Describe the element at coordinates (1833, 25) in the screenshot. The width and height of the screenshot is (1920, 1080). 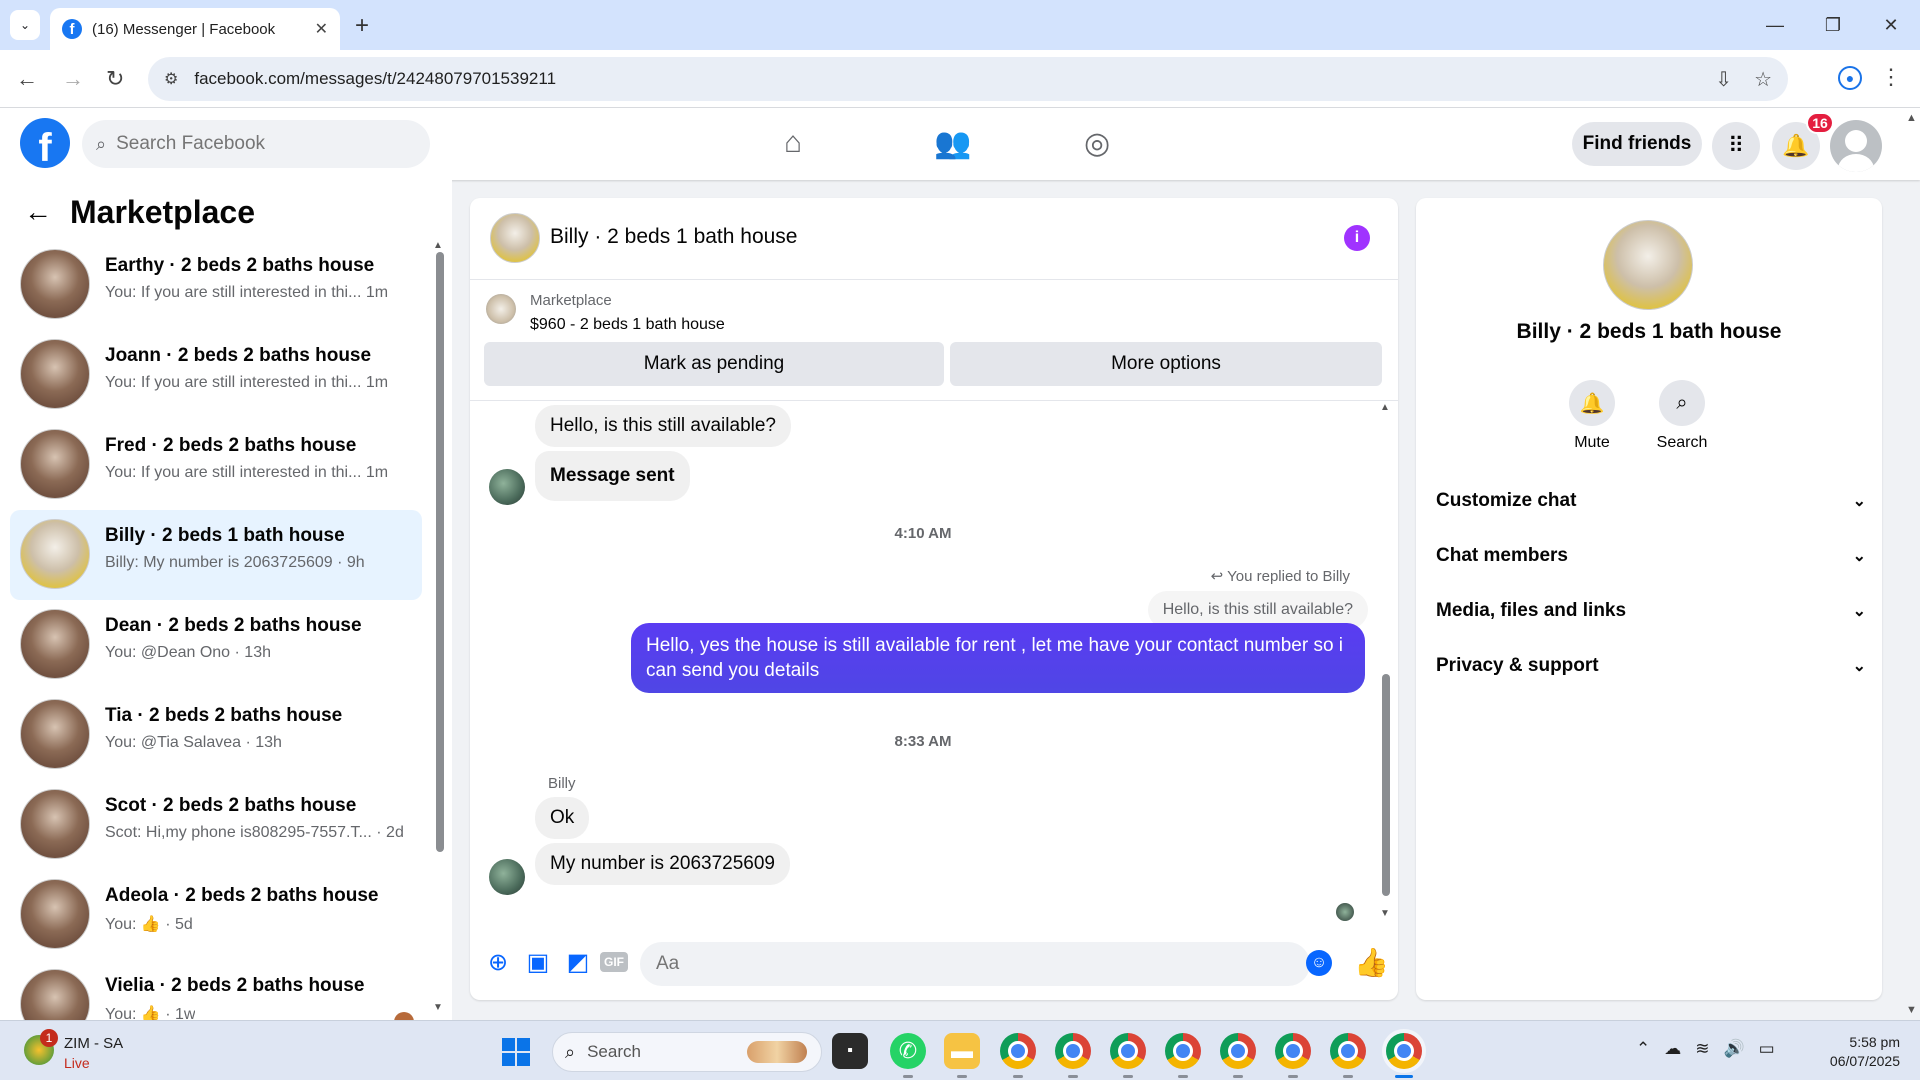
I see `restore-icon: ❐` at that location.